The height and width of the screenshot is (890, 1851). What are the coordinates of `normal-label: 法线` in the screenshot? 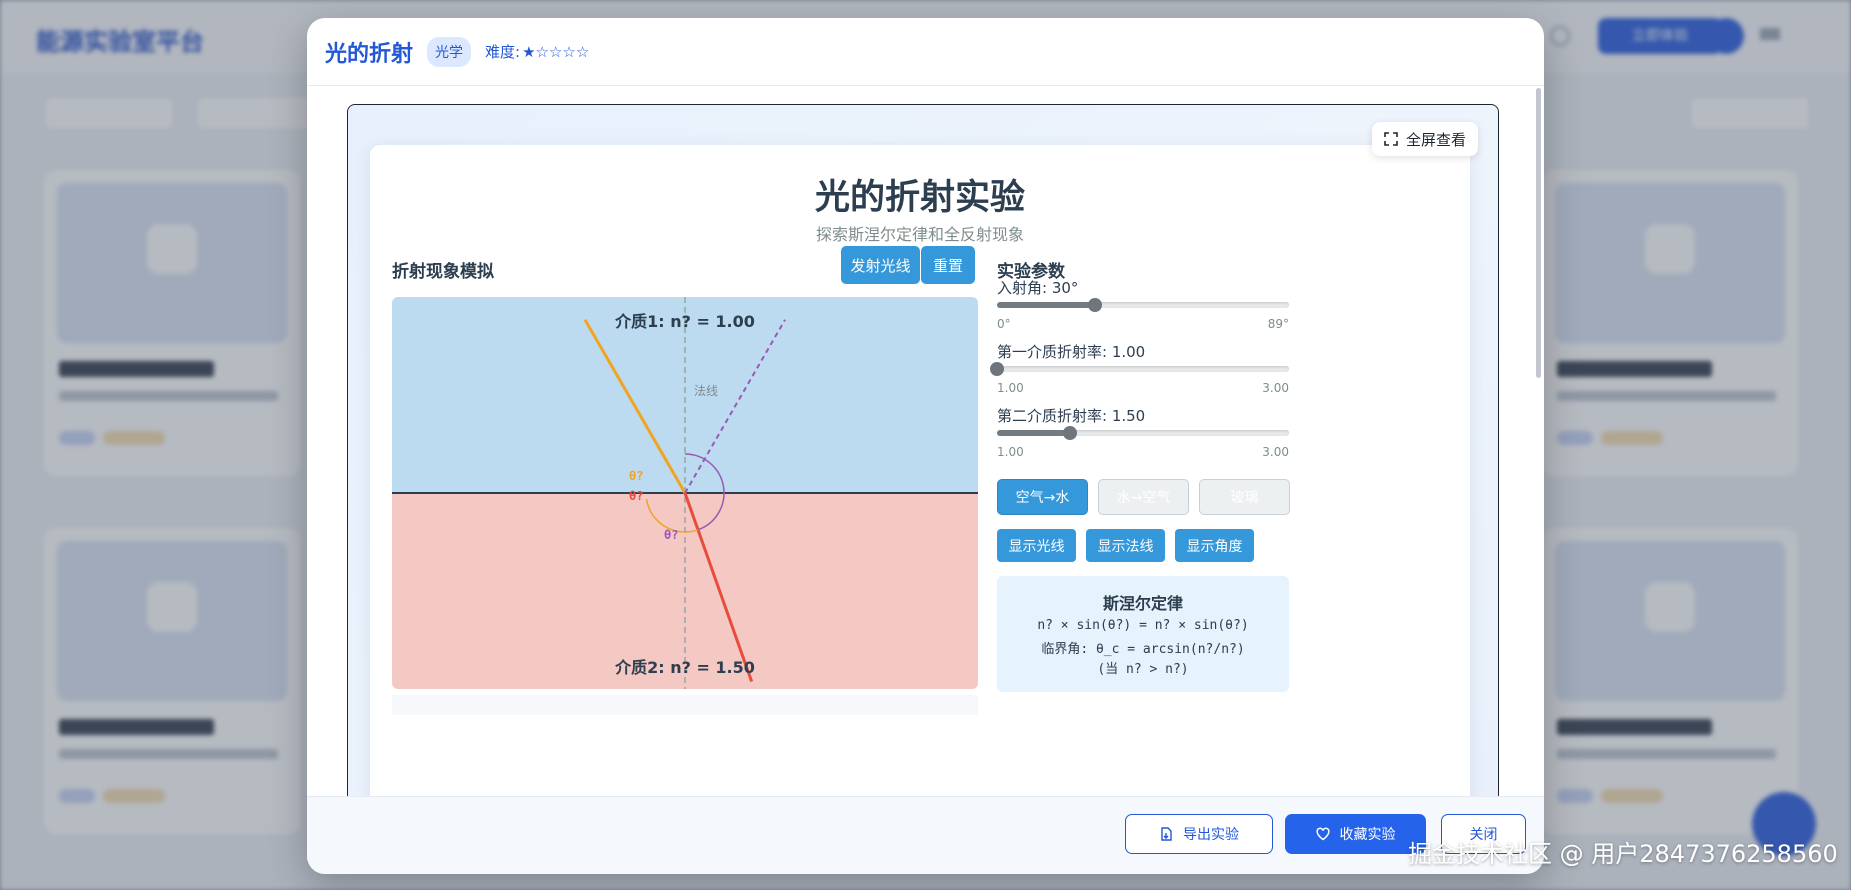 It's located at (706, 391).